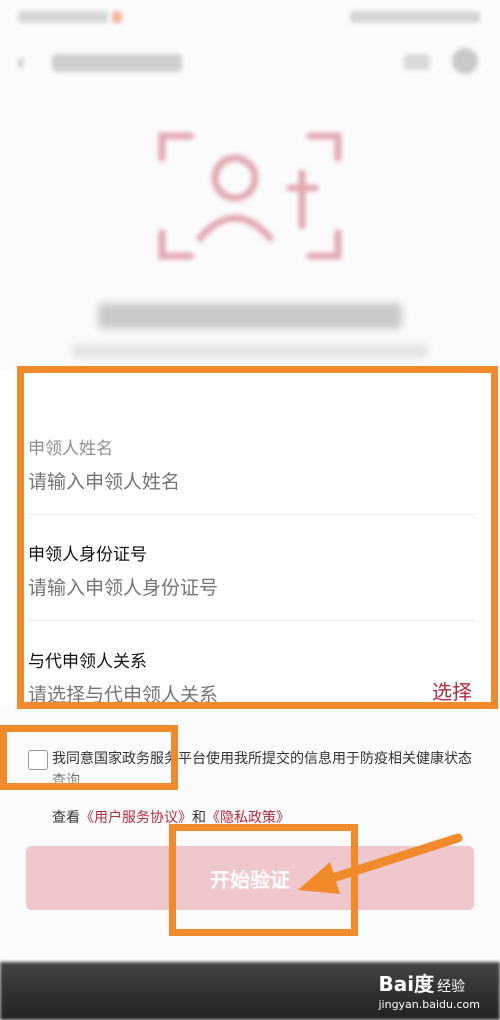 This screenshot has width=500, height=1020. I want to click on id-number-field: 申领人身份证号, so click(252, 569).